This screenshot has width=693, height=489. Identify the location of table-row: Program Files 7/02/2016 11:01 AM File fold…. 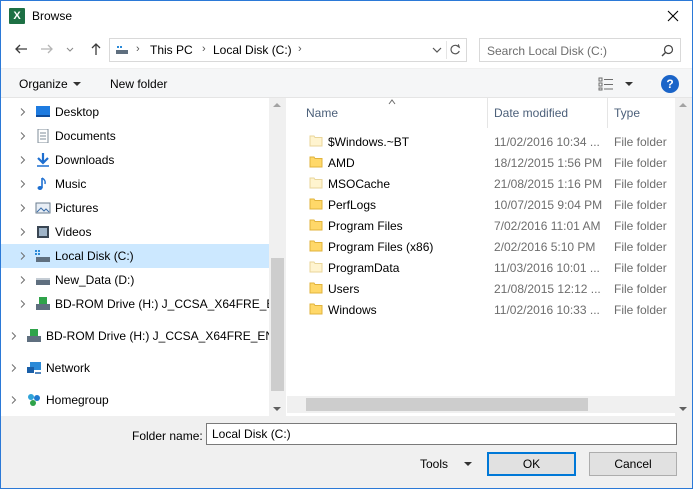
(487, 225).